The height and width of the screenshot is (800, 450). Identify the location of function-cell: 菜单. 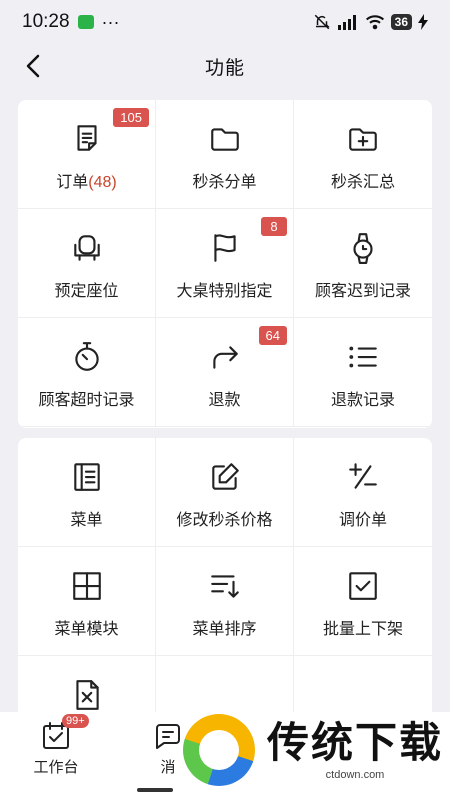
(87, 492).